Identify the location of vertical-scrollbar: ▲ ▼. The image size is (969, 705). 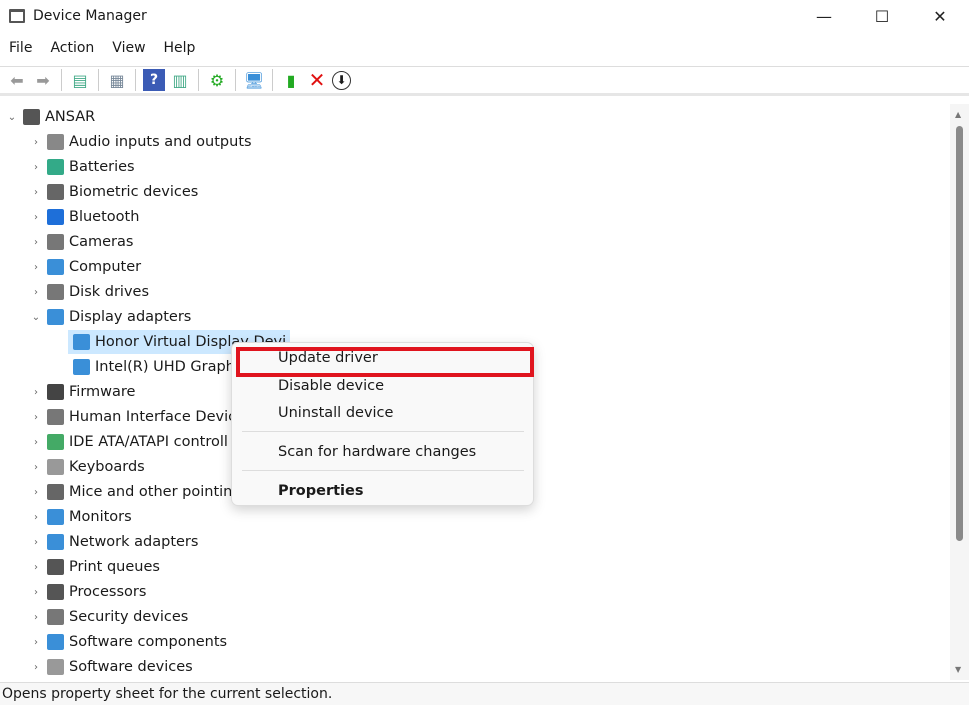
(959, 392).